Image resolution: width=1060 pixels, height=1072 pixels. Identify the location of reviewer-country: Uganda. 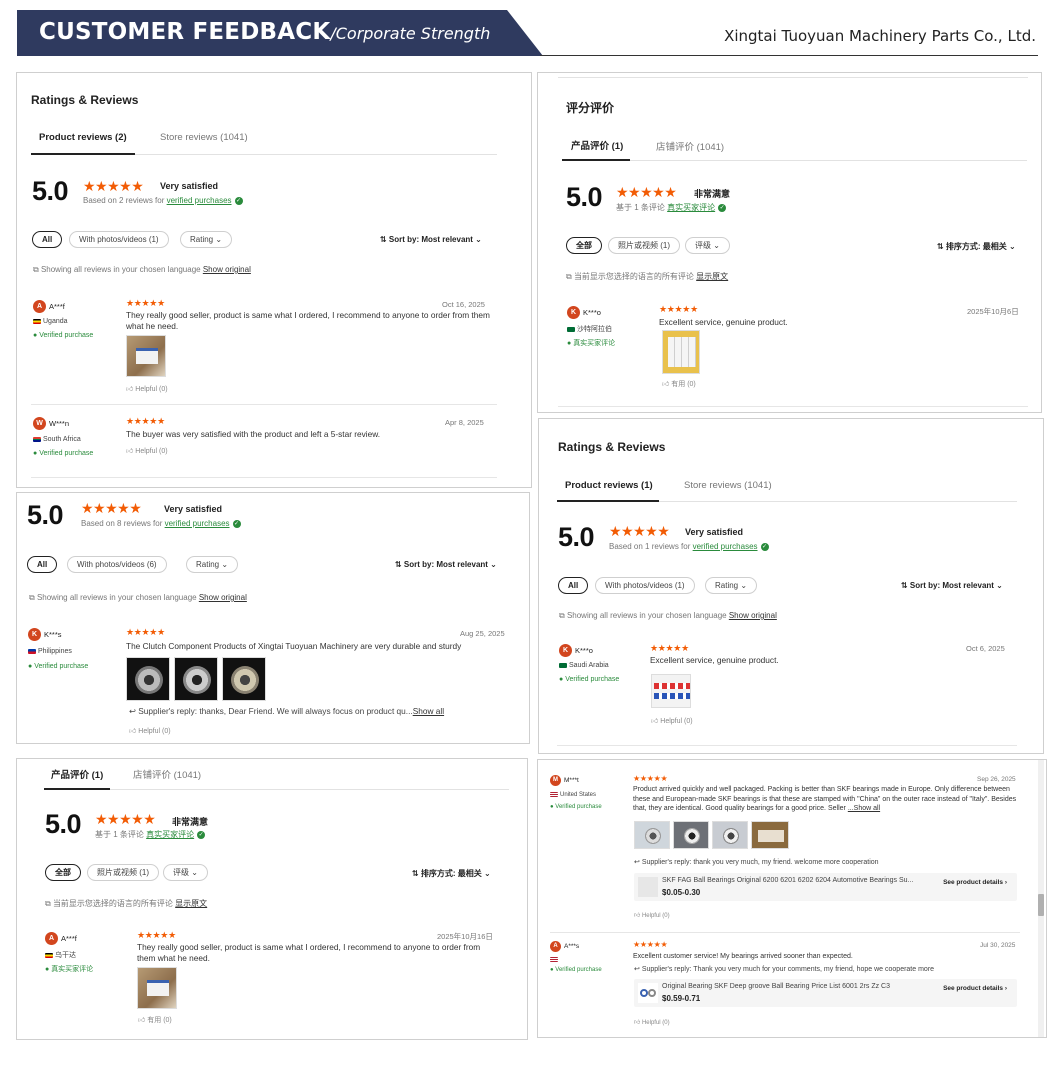
(50, 321).